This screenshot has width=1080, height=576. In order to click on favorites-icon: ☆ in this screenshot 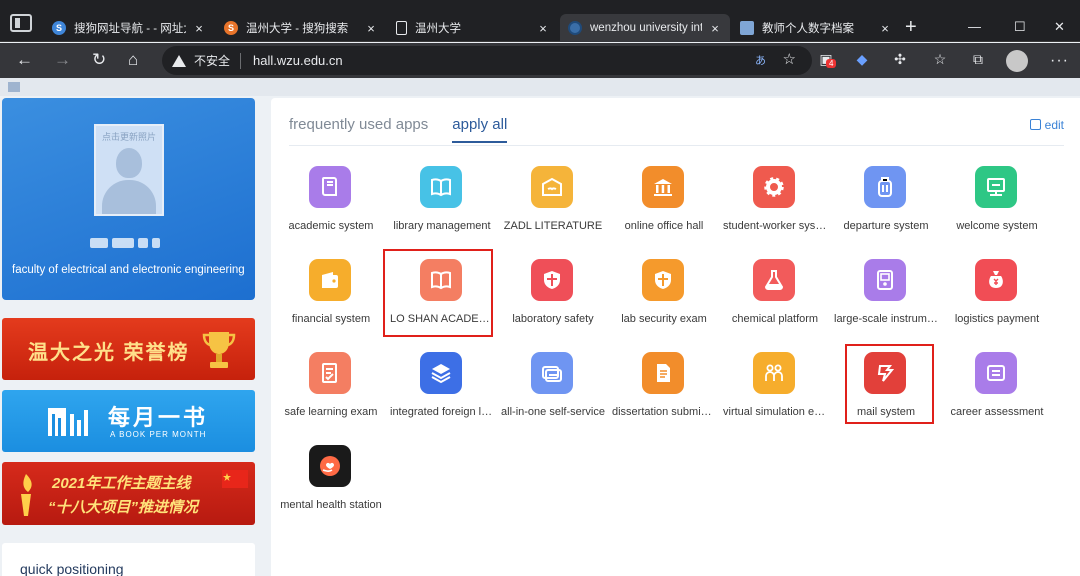, I will do `click(940, 61)`.